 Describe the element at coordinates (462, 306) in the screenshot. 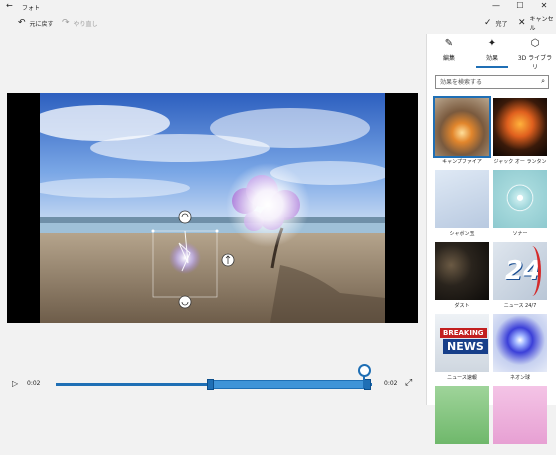

I see `effect-label: ダスト` at that location.